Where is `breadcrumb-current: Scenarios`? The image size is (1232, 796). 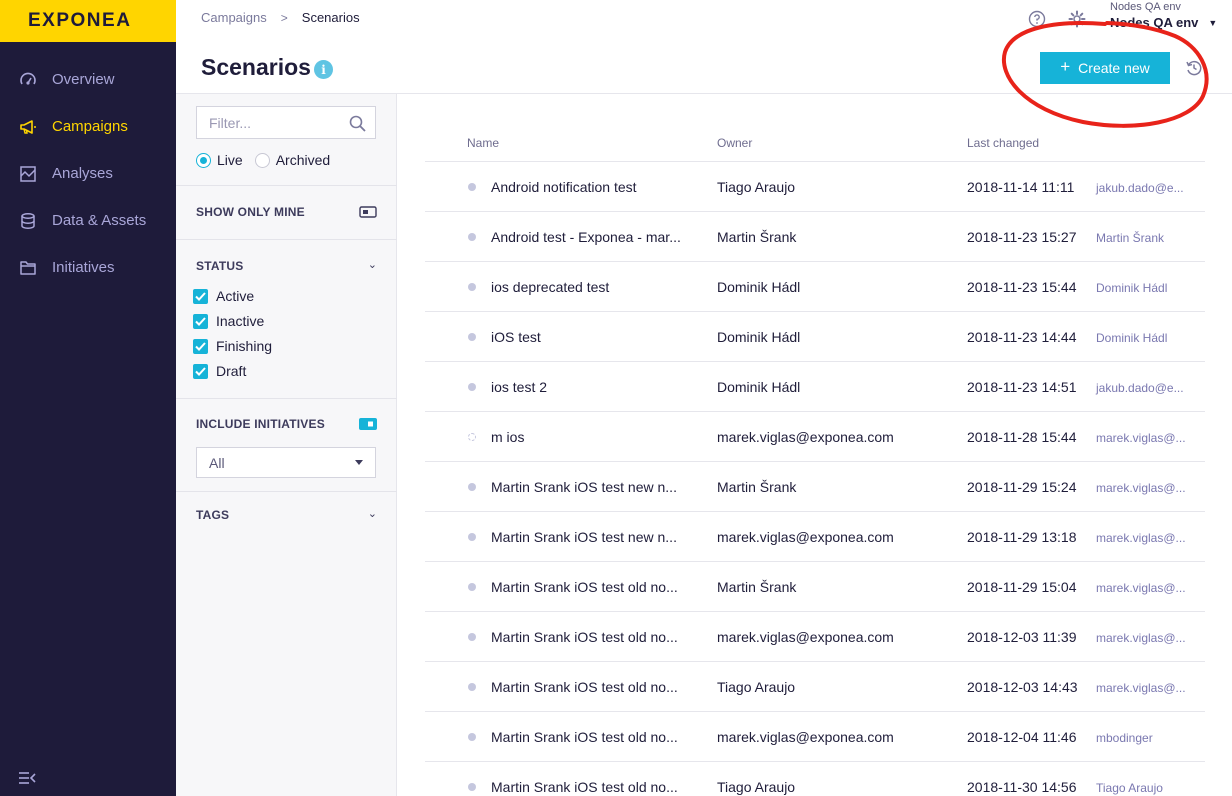
breadcrumb-current: Scenarios is located at coordinates (330, 17).